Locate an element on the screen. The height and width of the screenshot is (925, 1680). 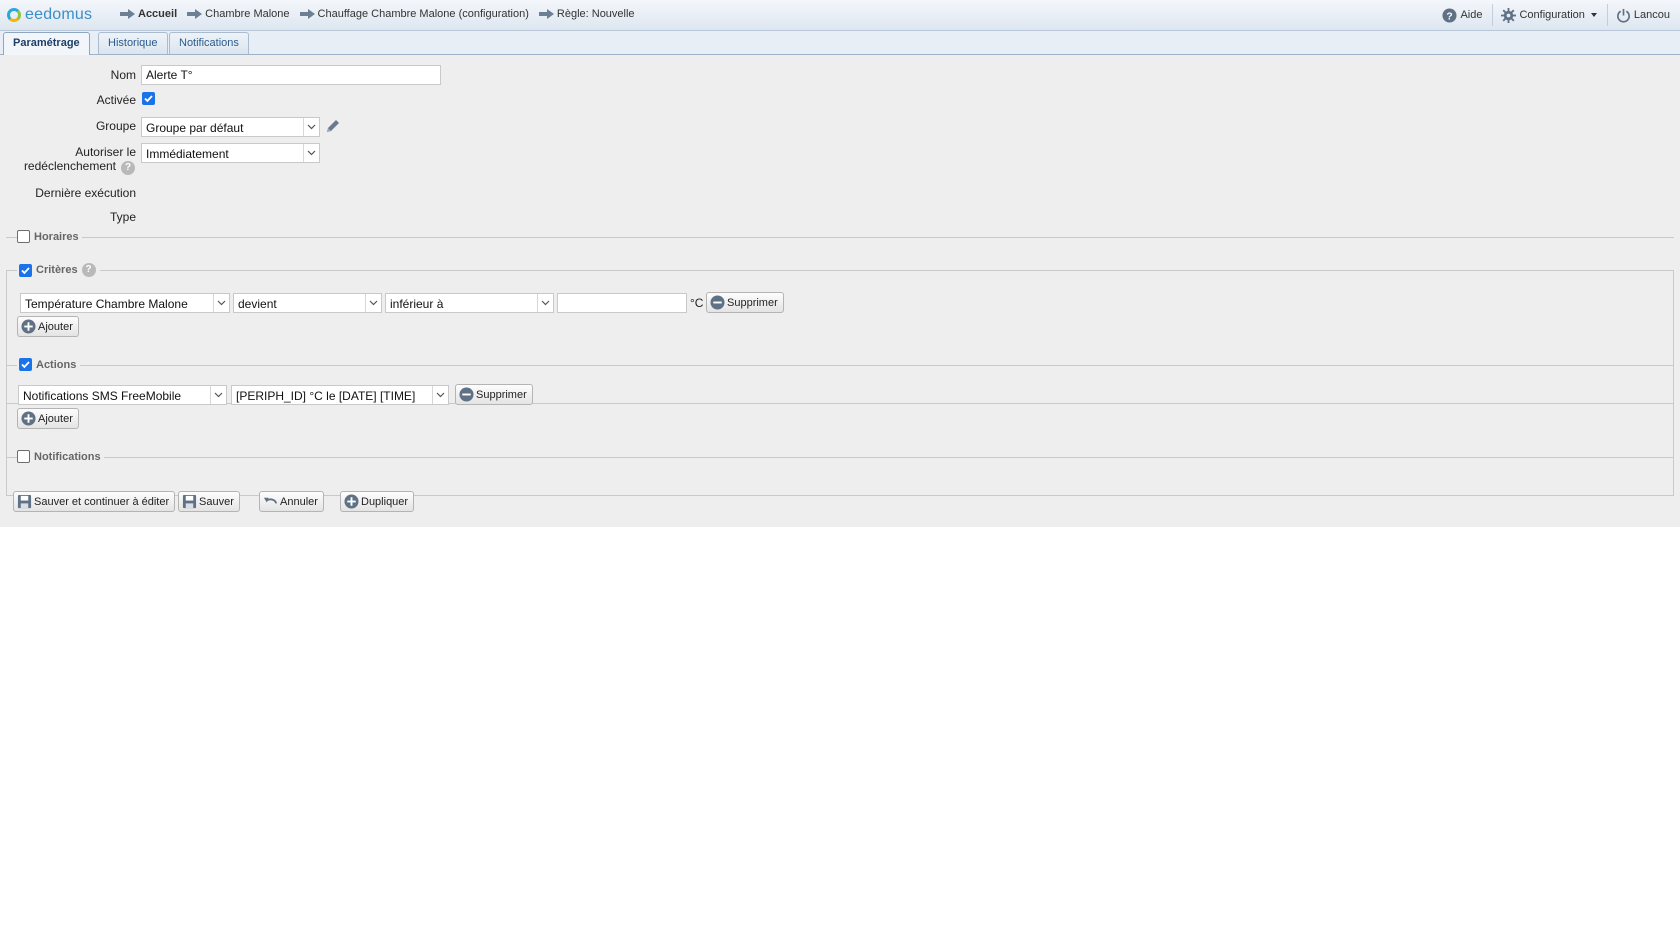
active-checkbox is located at coordinates (148, 98).